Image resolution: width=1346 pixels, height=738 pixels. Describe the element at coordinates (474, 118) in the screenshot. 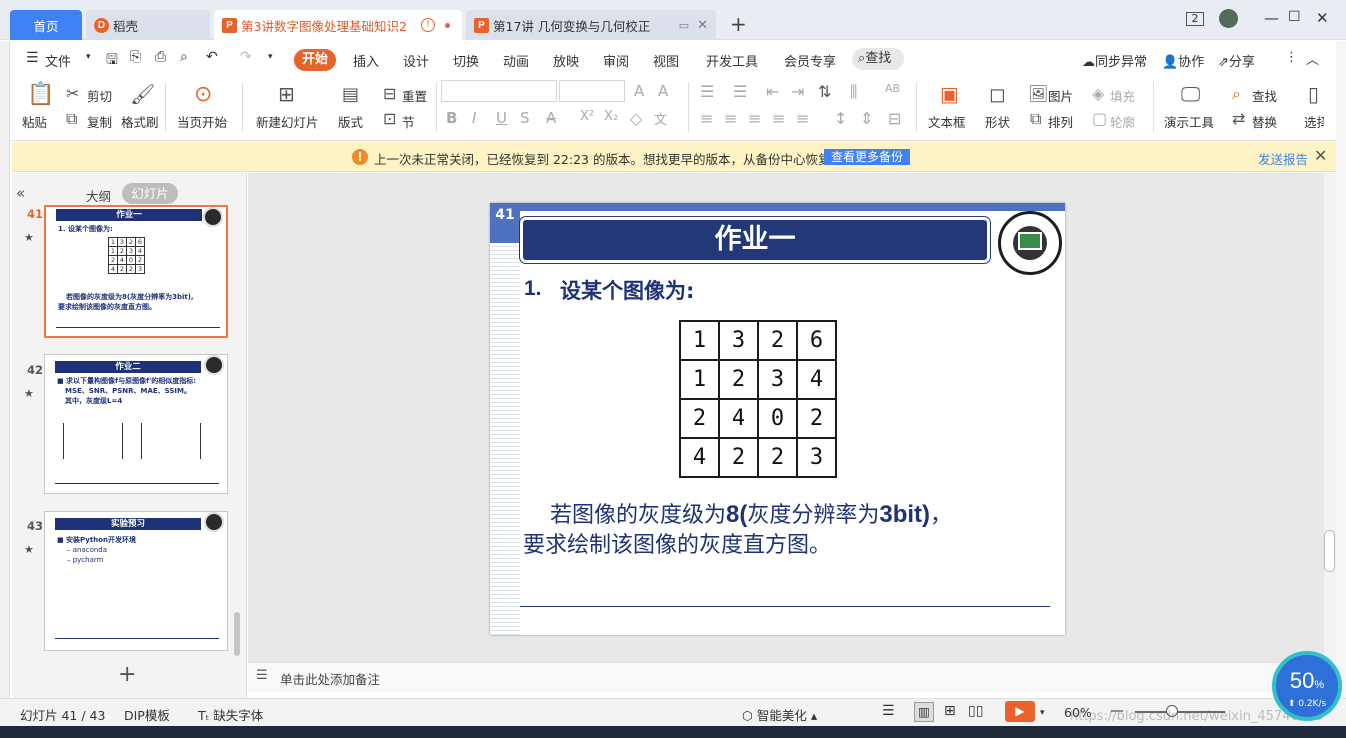

I see `italic-icon: I` at that location.